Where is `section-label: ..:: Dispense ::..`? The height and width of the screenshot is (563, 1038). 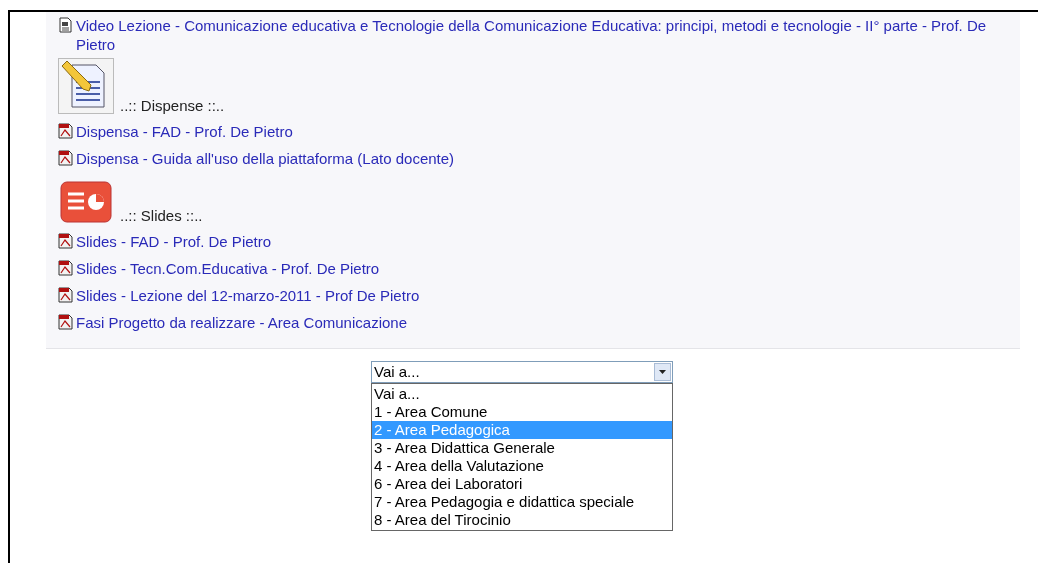
section-label: ..:: Dispense ::.. is located at coordinates (172, 106).